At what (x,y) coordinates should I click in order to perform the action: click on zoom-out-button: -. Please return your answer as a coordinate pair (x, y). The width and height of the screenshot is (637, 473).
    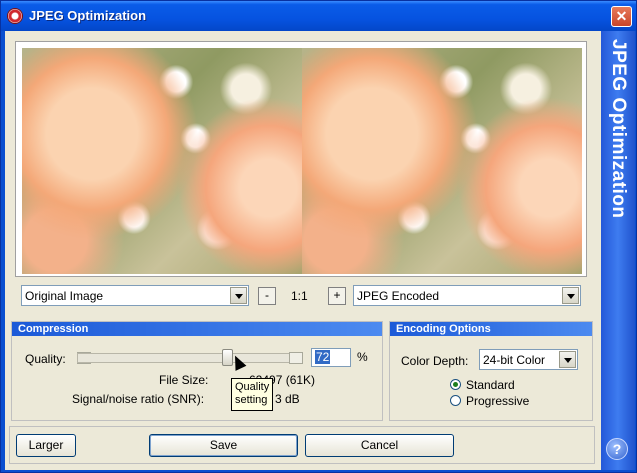
    Looking at the image, I should click on (267, 296).